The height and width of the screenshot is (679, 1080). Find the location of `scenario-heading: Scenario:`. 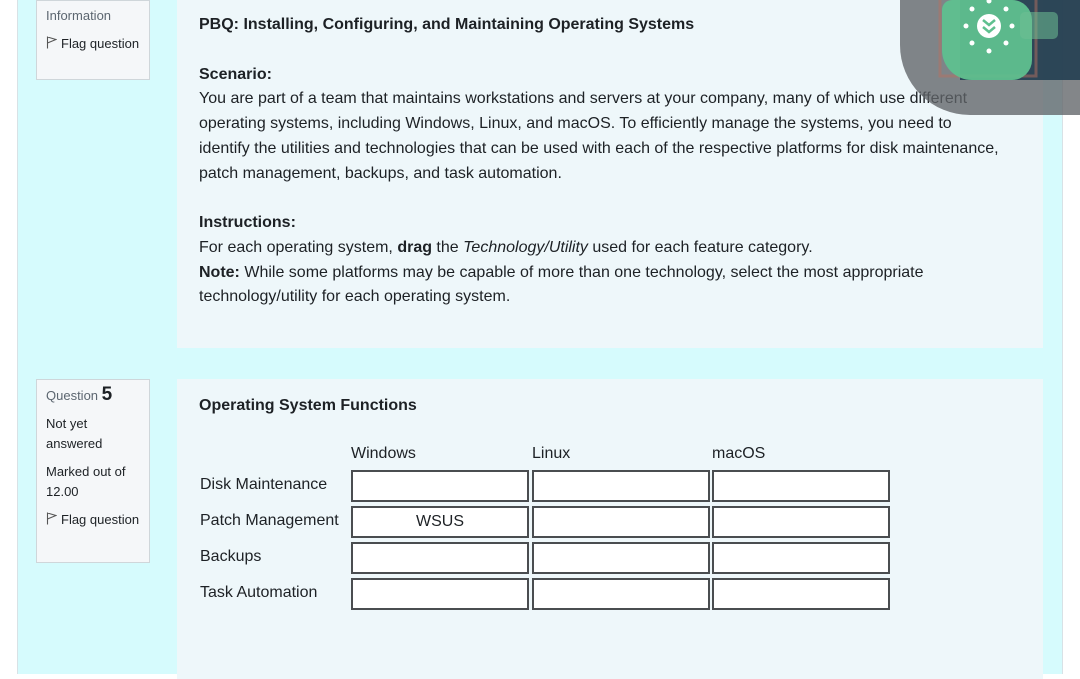

scenario-heading: Scenario: is located at coordinates (235, 74).